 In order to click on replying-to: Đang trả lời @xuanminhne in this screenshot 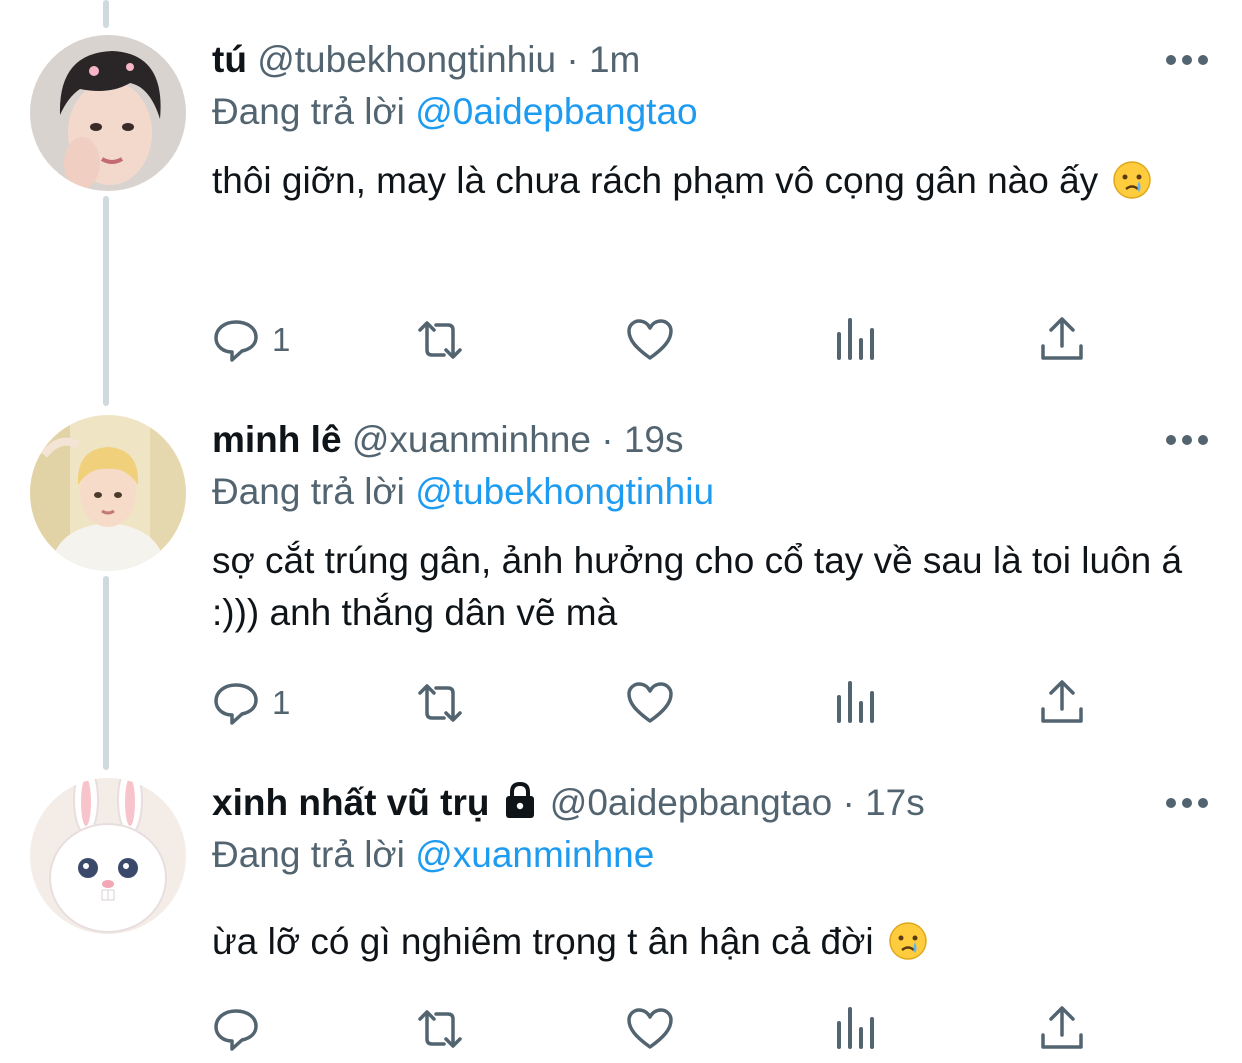, I will do `click(433, 855)`.